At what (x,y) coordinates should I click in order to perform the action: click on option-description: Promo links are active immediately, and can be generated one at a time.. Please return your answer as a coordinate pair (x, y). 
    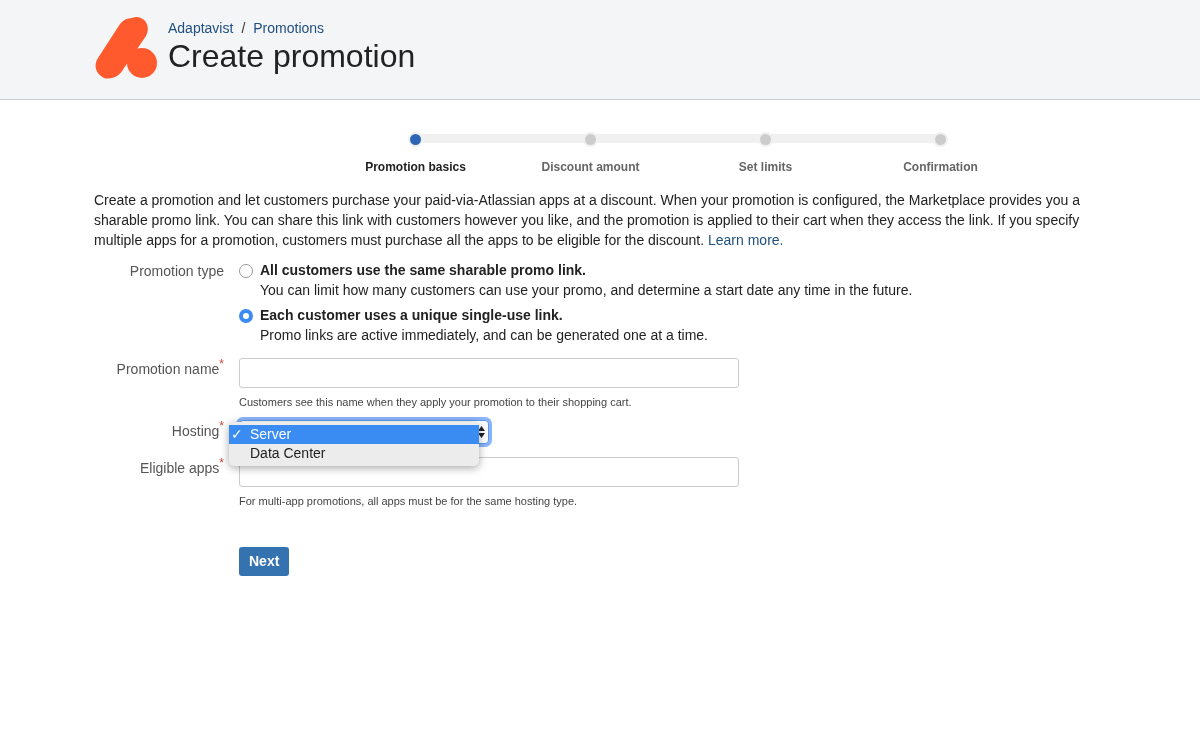
    Looking at the image, I should click on (484, 335).